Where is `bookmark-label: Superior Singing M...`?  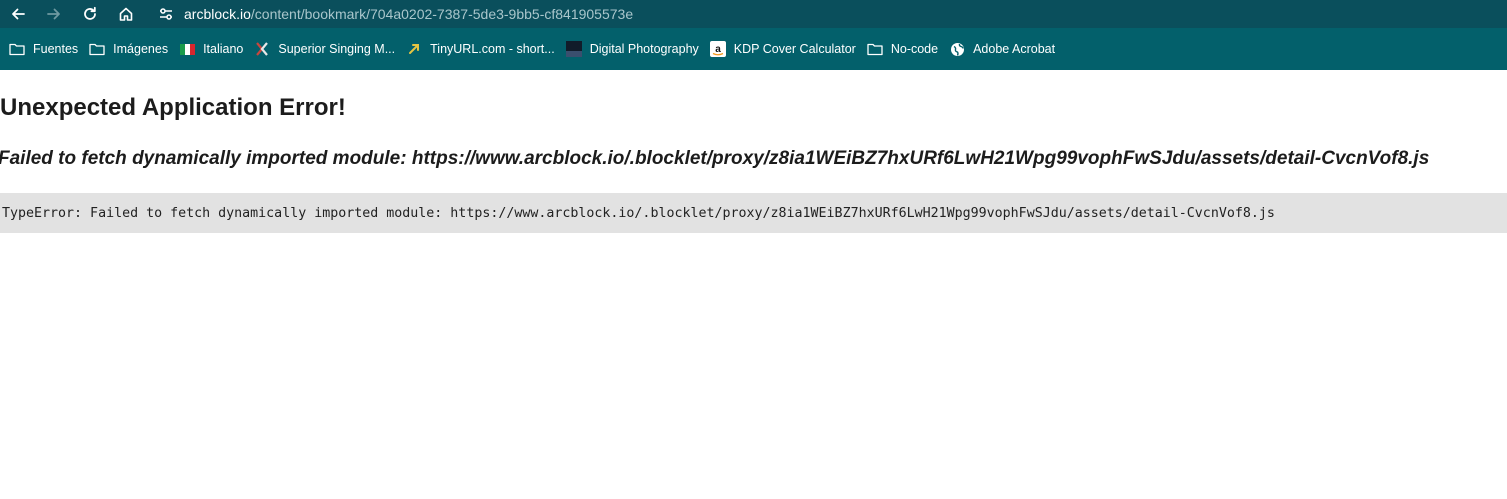
bookmark-label: Superior Singing M... is located at coordinates (337, 49).